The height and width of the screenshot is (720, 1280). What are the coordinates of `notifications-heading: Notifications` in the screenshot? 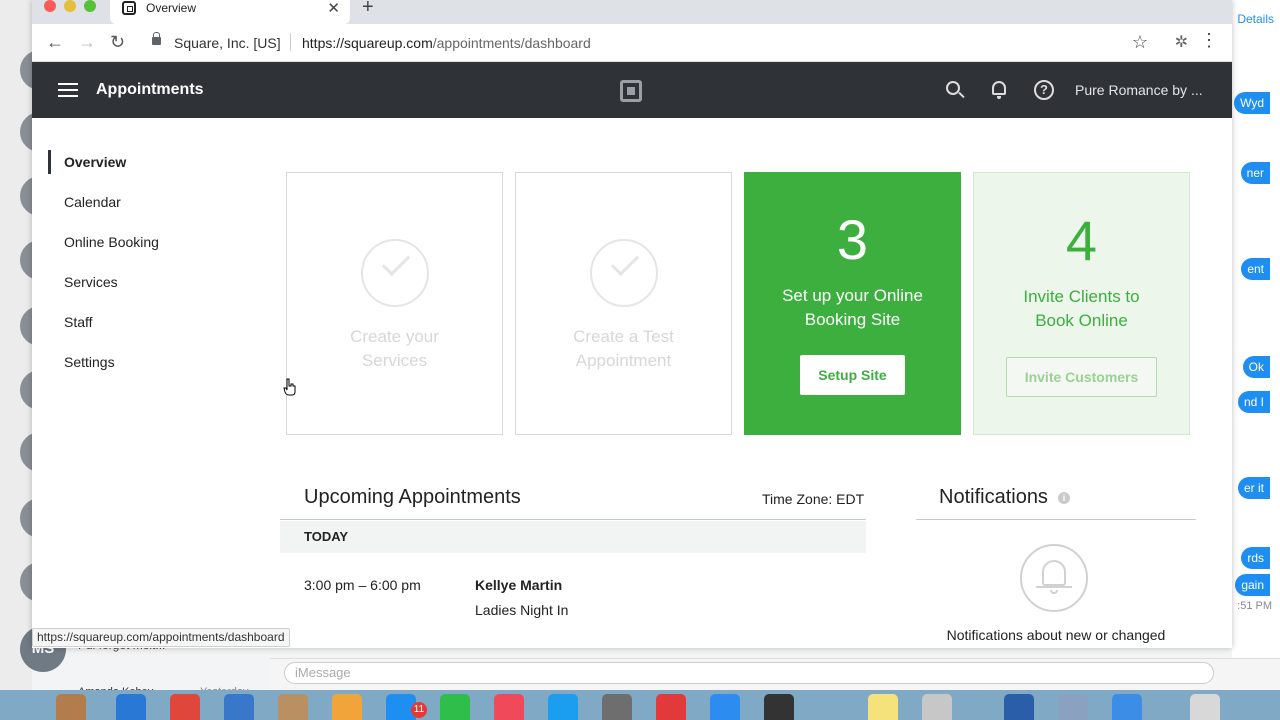 It's located at (993, 497).